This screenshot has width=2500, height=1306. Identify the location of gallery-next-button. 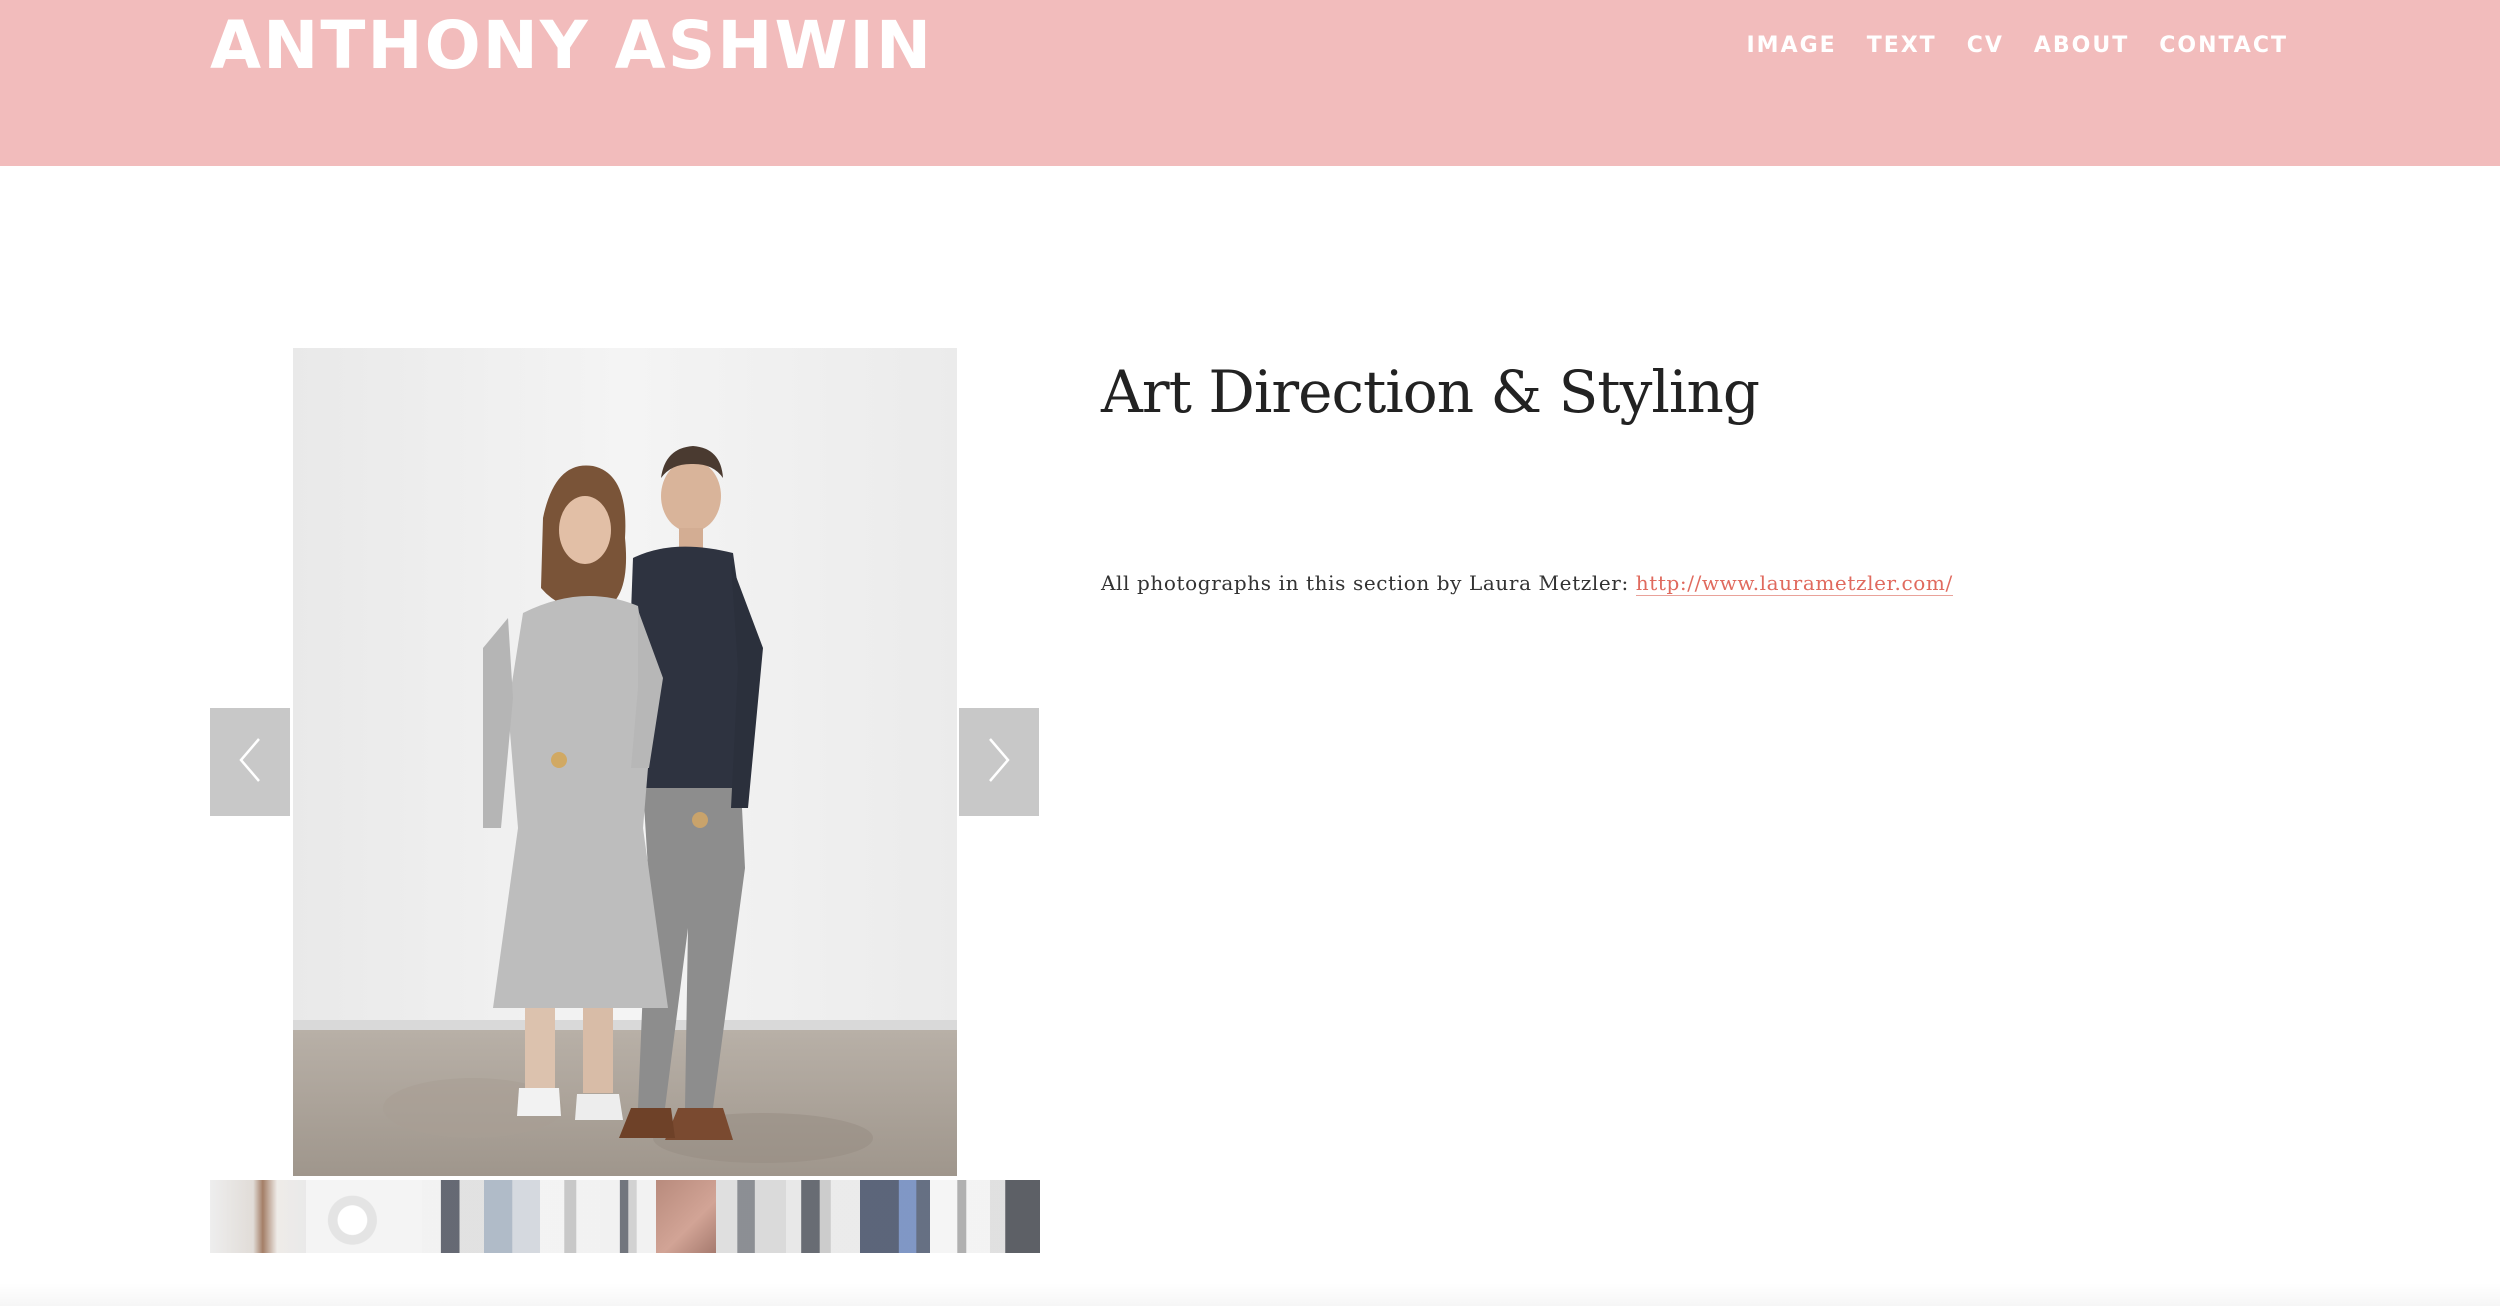
(999, 762).